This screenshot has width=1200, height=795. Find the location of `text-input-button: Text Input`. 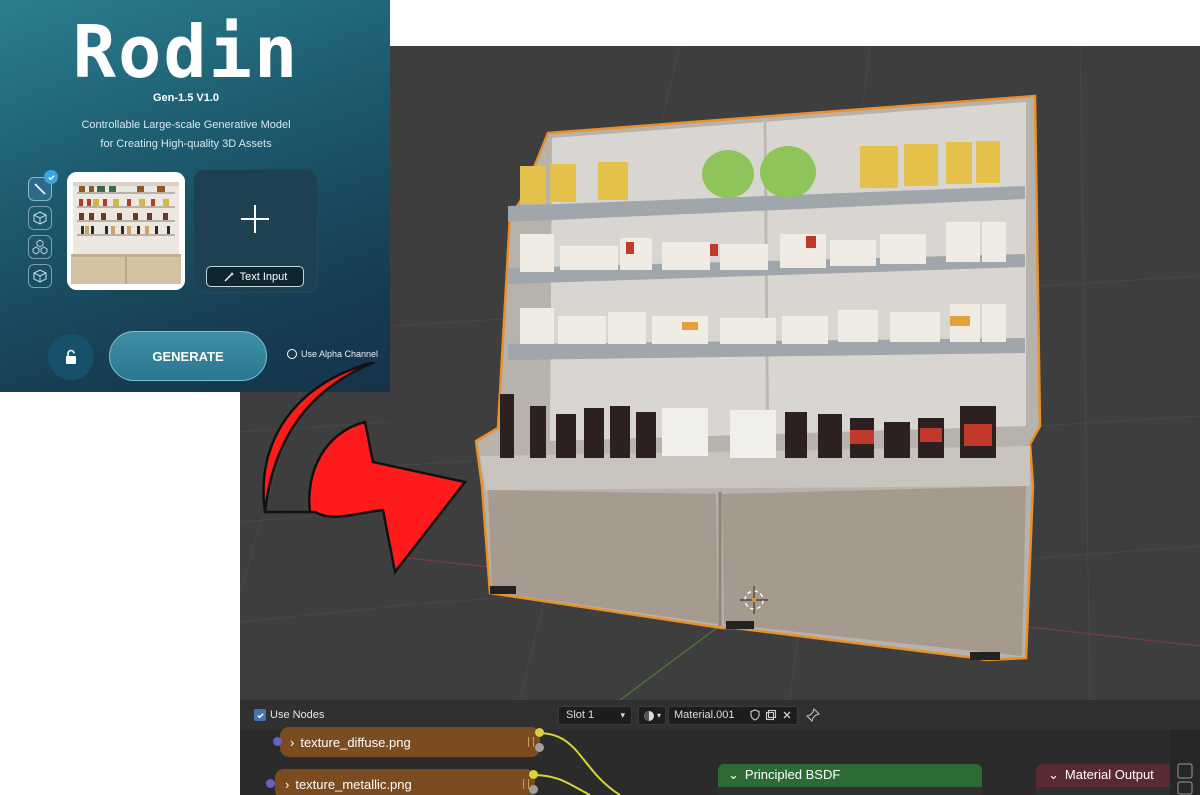

text-input-button: Text Input is located at coordinates (255, 276).